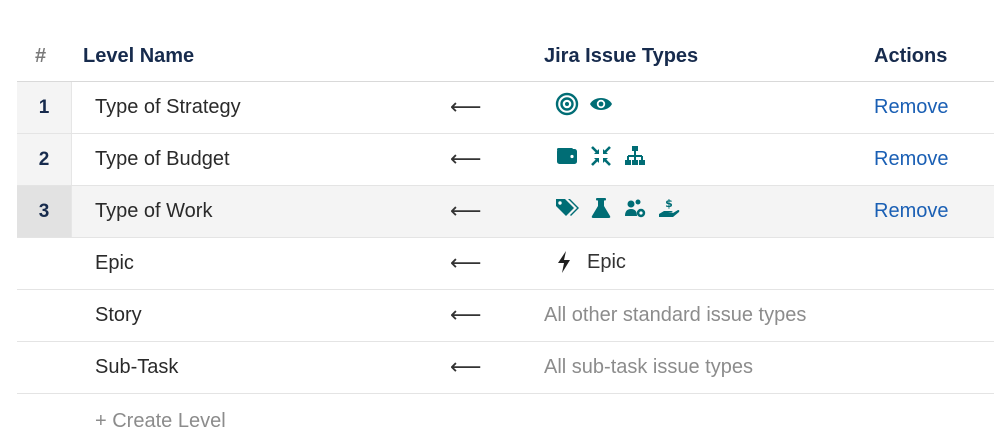  Describe the element at coordinates (911, 56) in the screenshot. I see `column-header-actions: Actions` at that location.